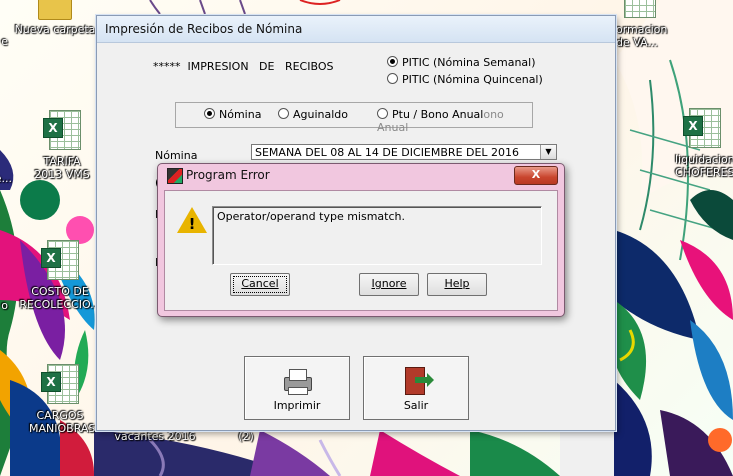 Image resolution: width=733 pixels, height=476 pixels. I want to click on desktop-icon-label: (2), so click(246, 436).